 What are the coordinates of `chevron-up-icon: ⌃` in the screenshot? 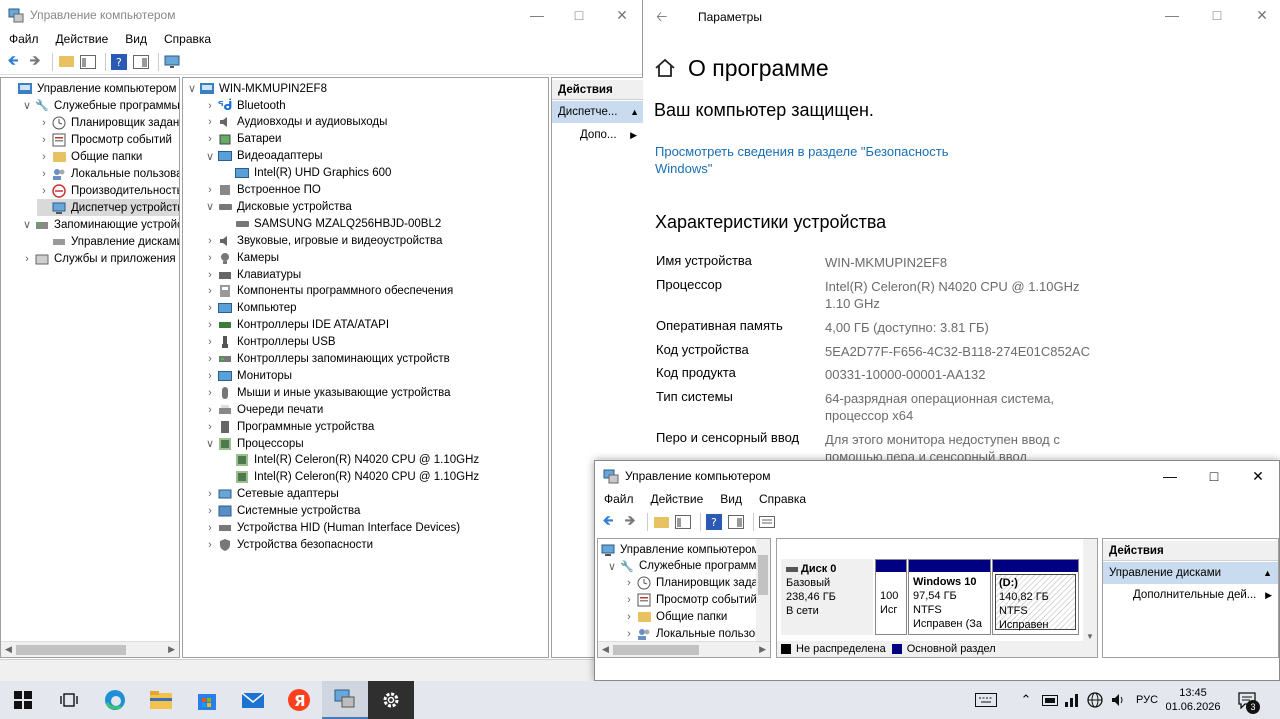 It's located at (1026, 700).